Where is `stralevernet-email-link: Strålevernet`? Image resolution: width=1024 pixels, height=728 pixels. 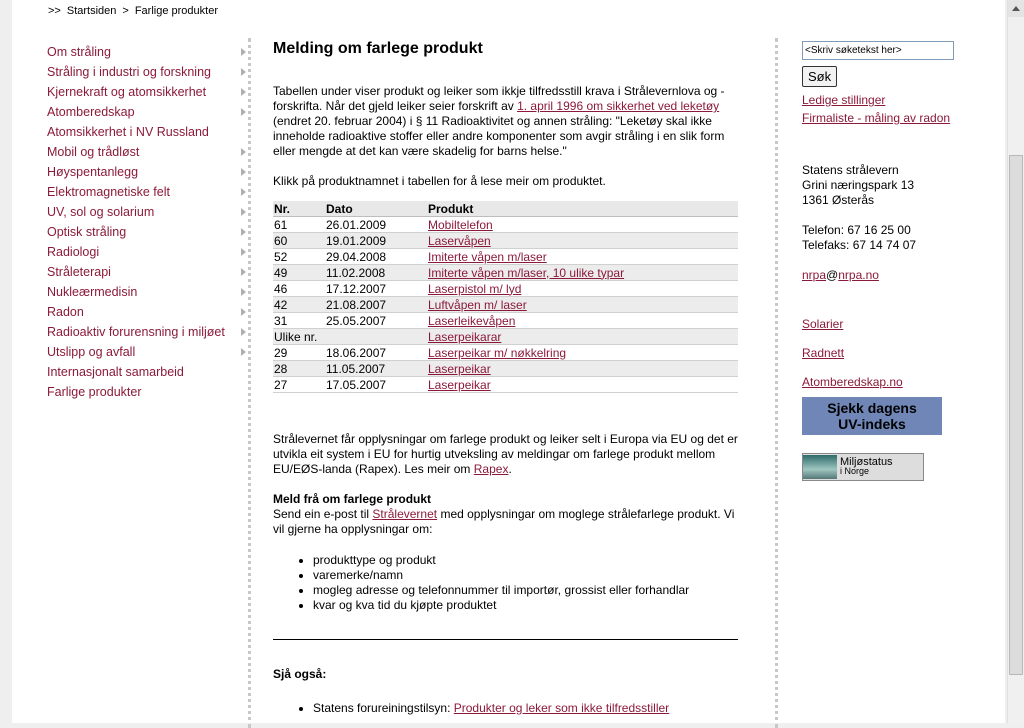 stralevernet-email-link: Strålevernet is located at coordinates (404, 514).